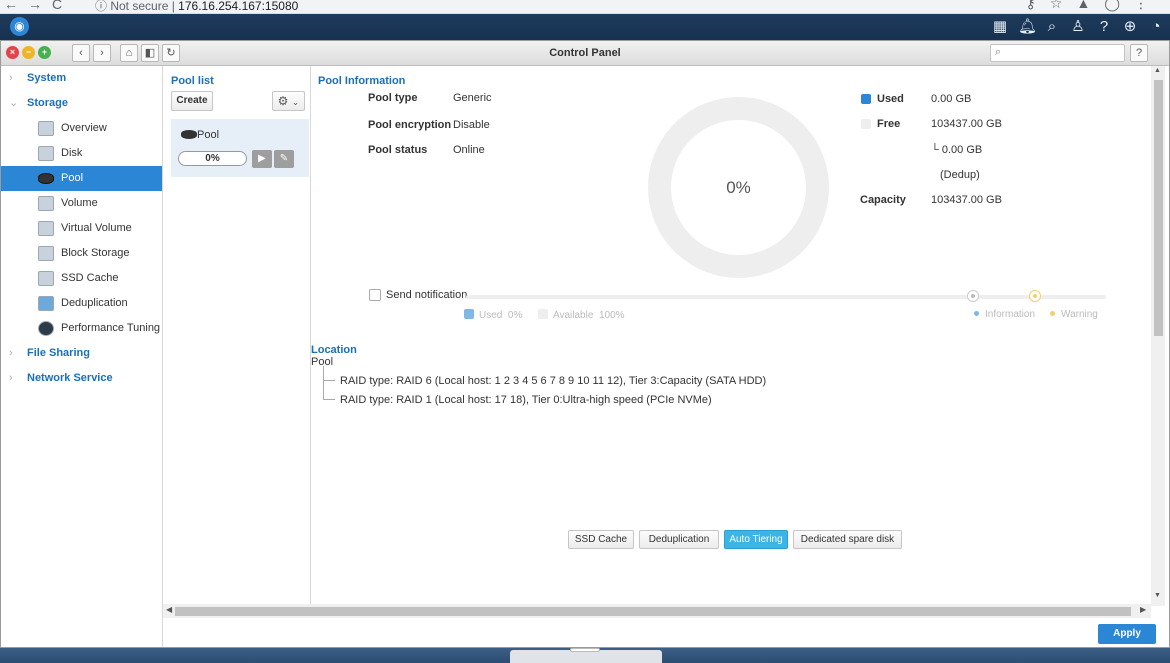 The width and height of the screenshot is (1170, 663). I want to click on notification-bell-icon: 🔔︎, so click(1027, 27).